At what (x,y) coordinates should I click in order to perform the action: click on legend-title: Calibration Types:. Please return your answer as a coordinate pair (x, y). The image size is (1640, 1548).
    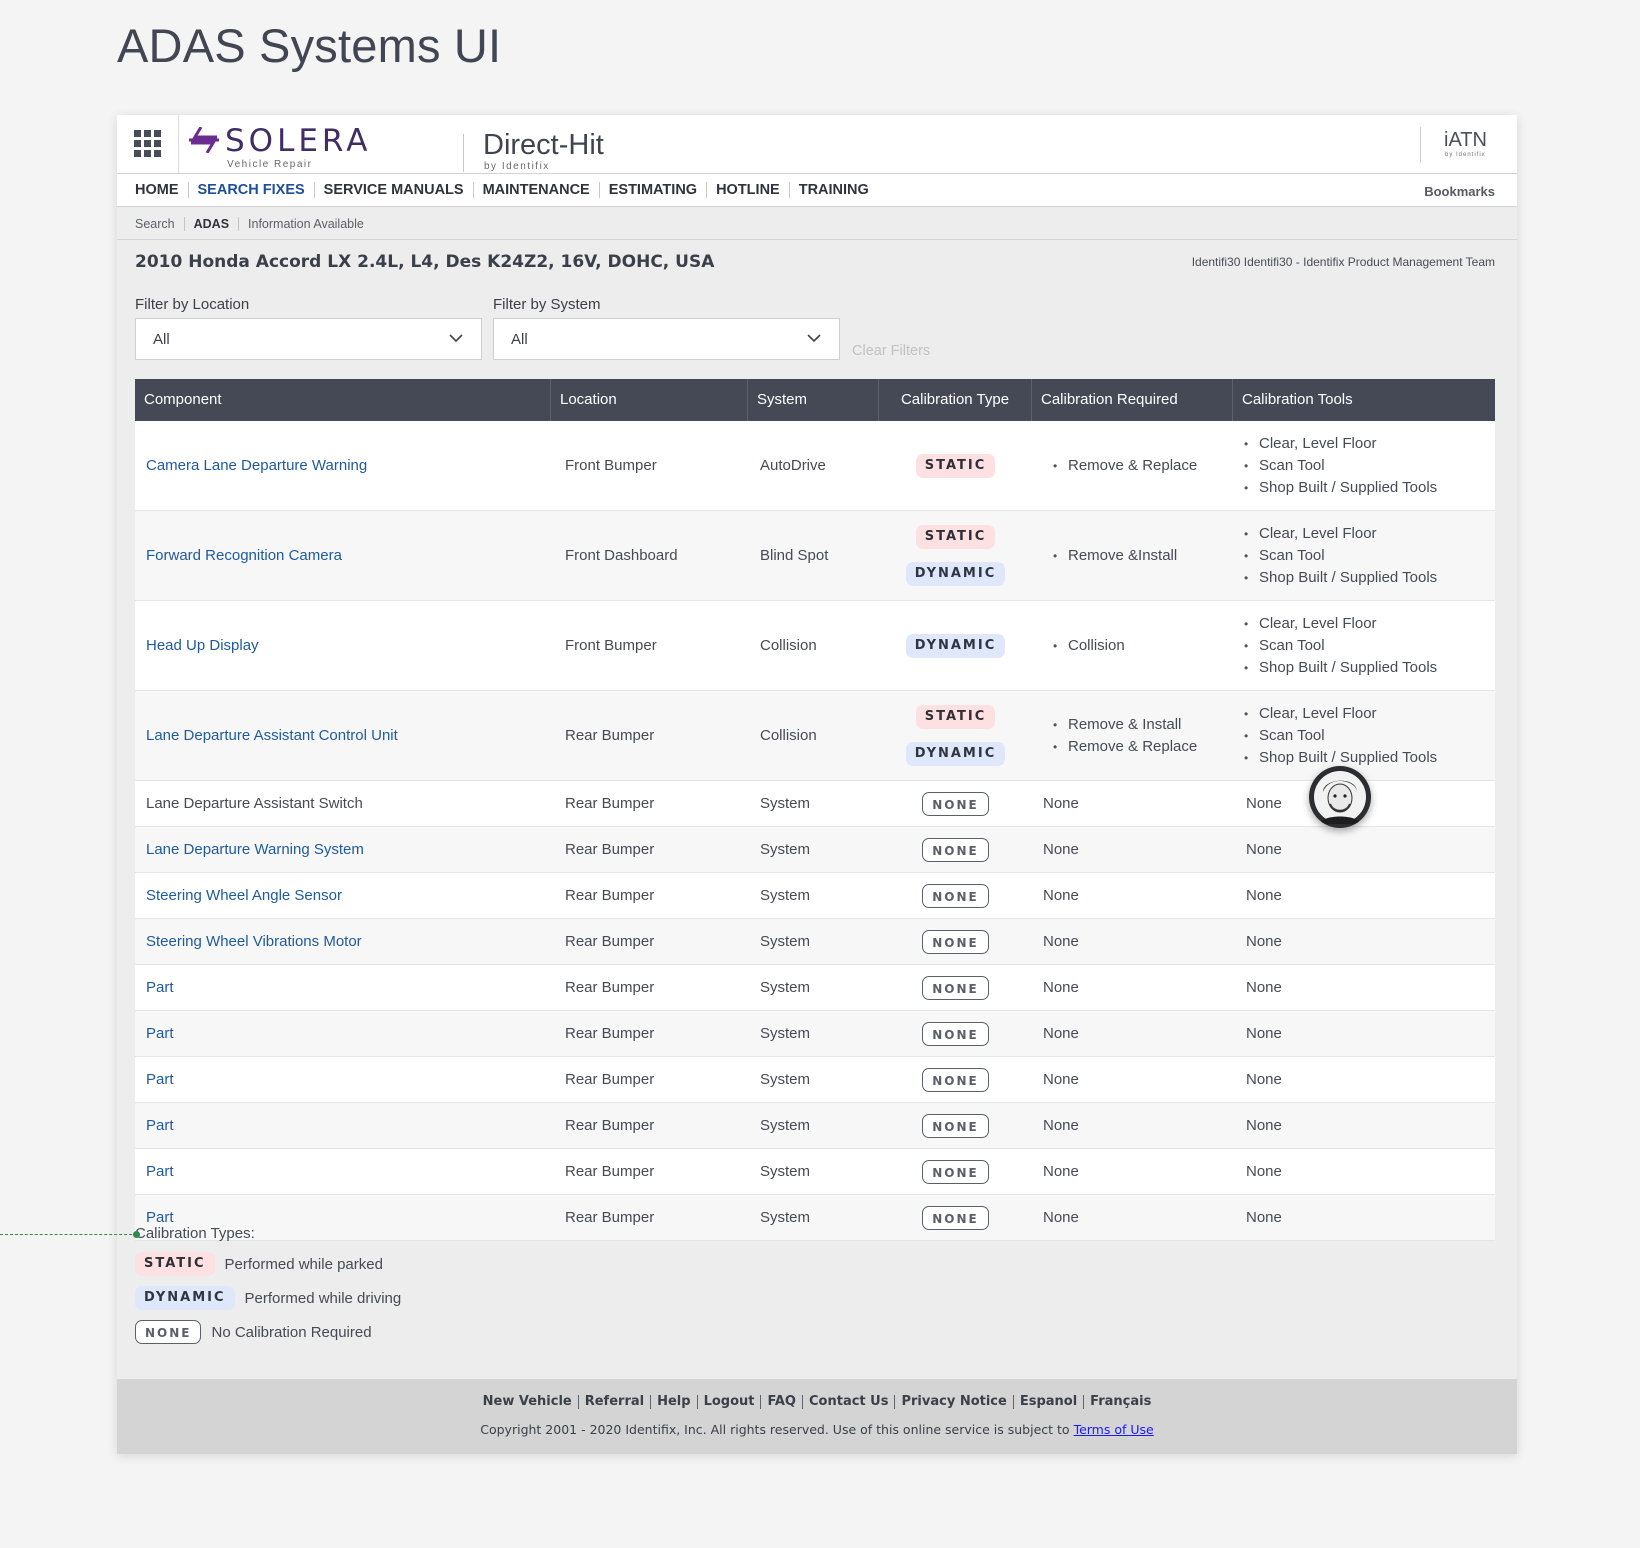
    Looking at the image, I should click on (195, 1233).